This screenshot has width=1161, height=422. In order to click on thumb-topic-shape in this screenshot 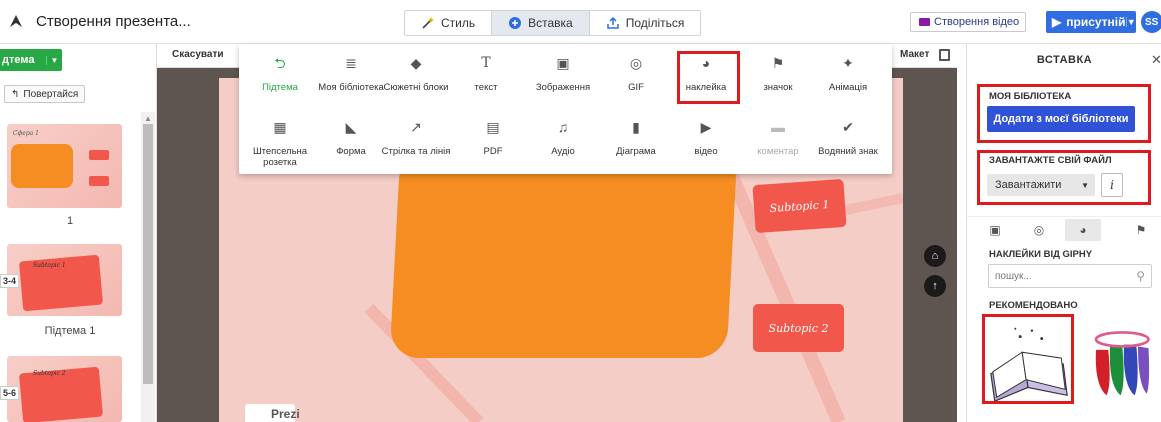, I will do `click(42, 166)`.